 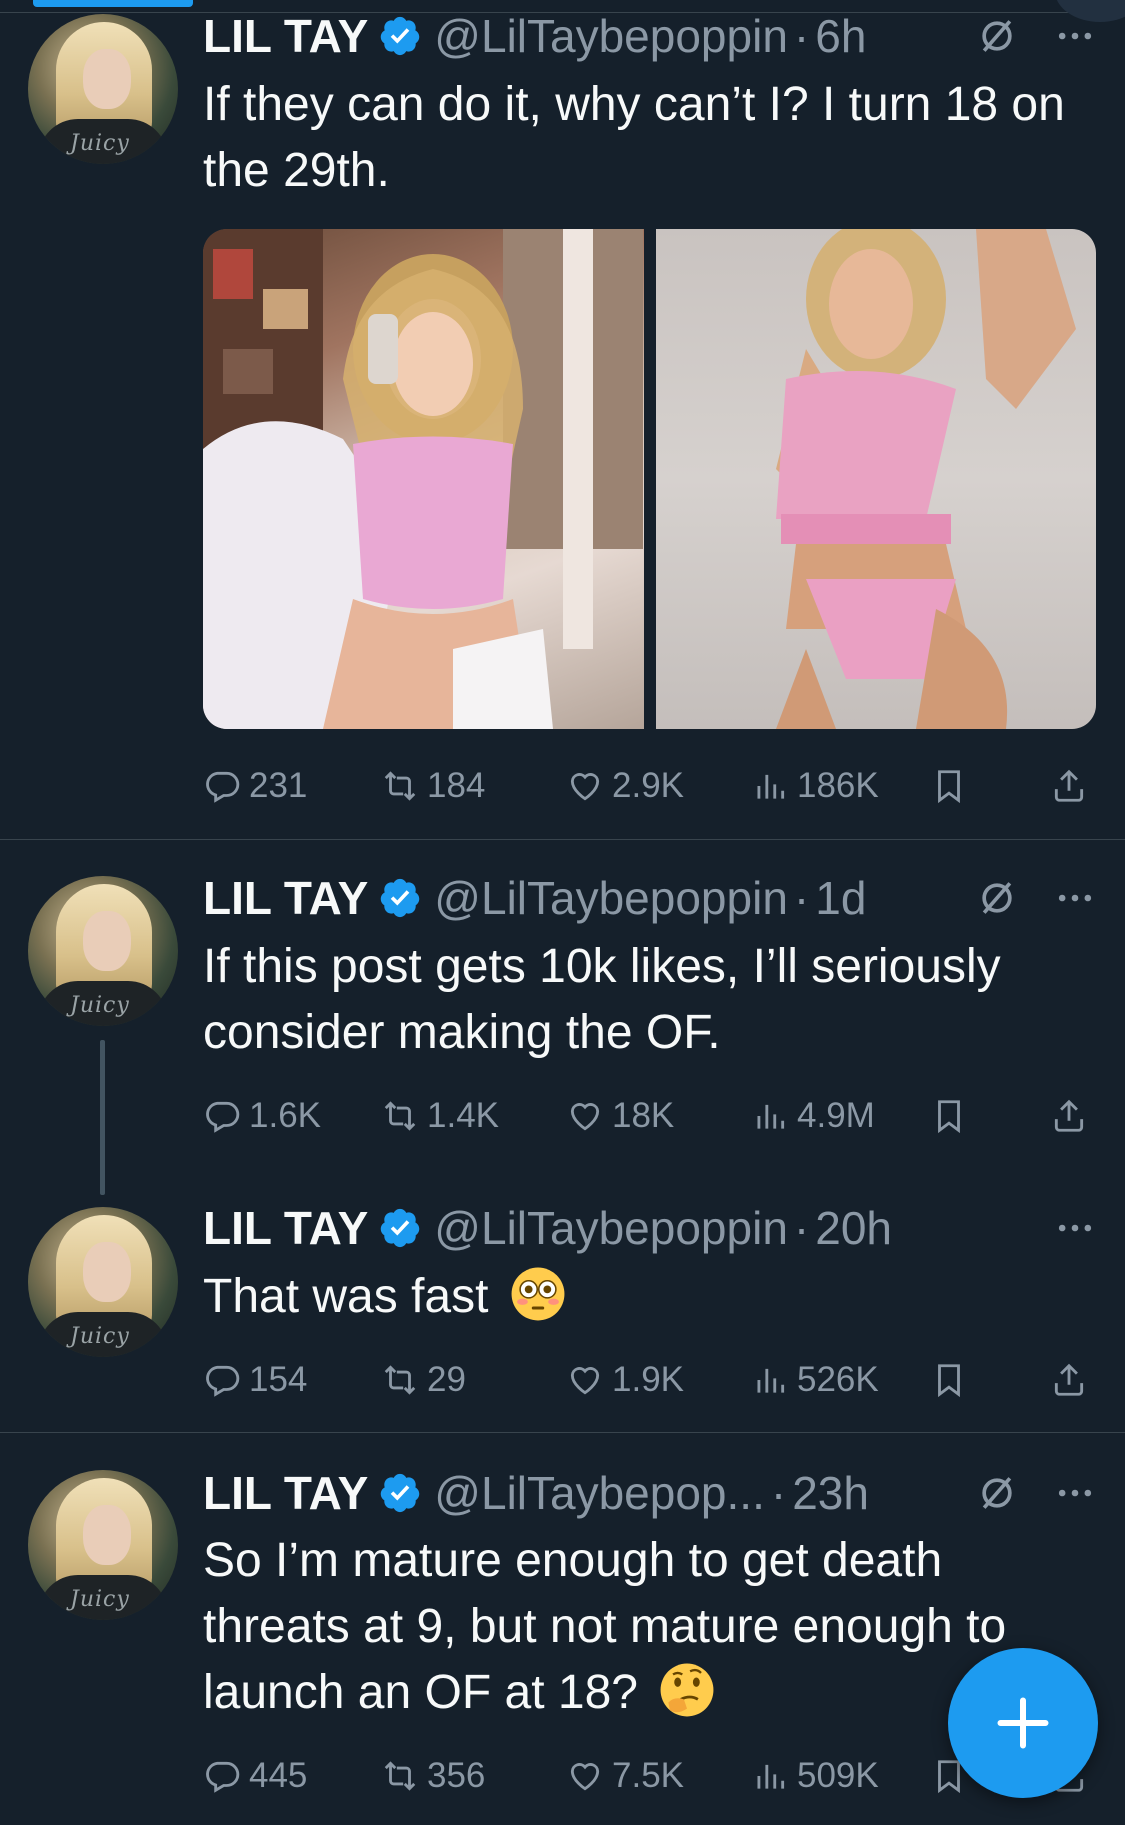 I want to click on repost-button: 29, so click(x=423, y=1380).